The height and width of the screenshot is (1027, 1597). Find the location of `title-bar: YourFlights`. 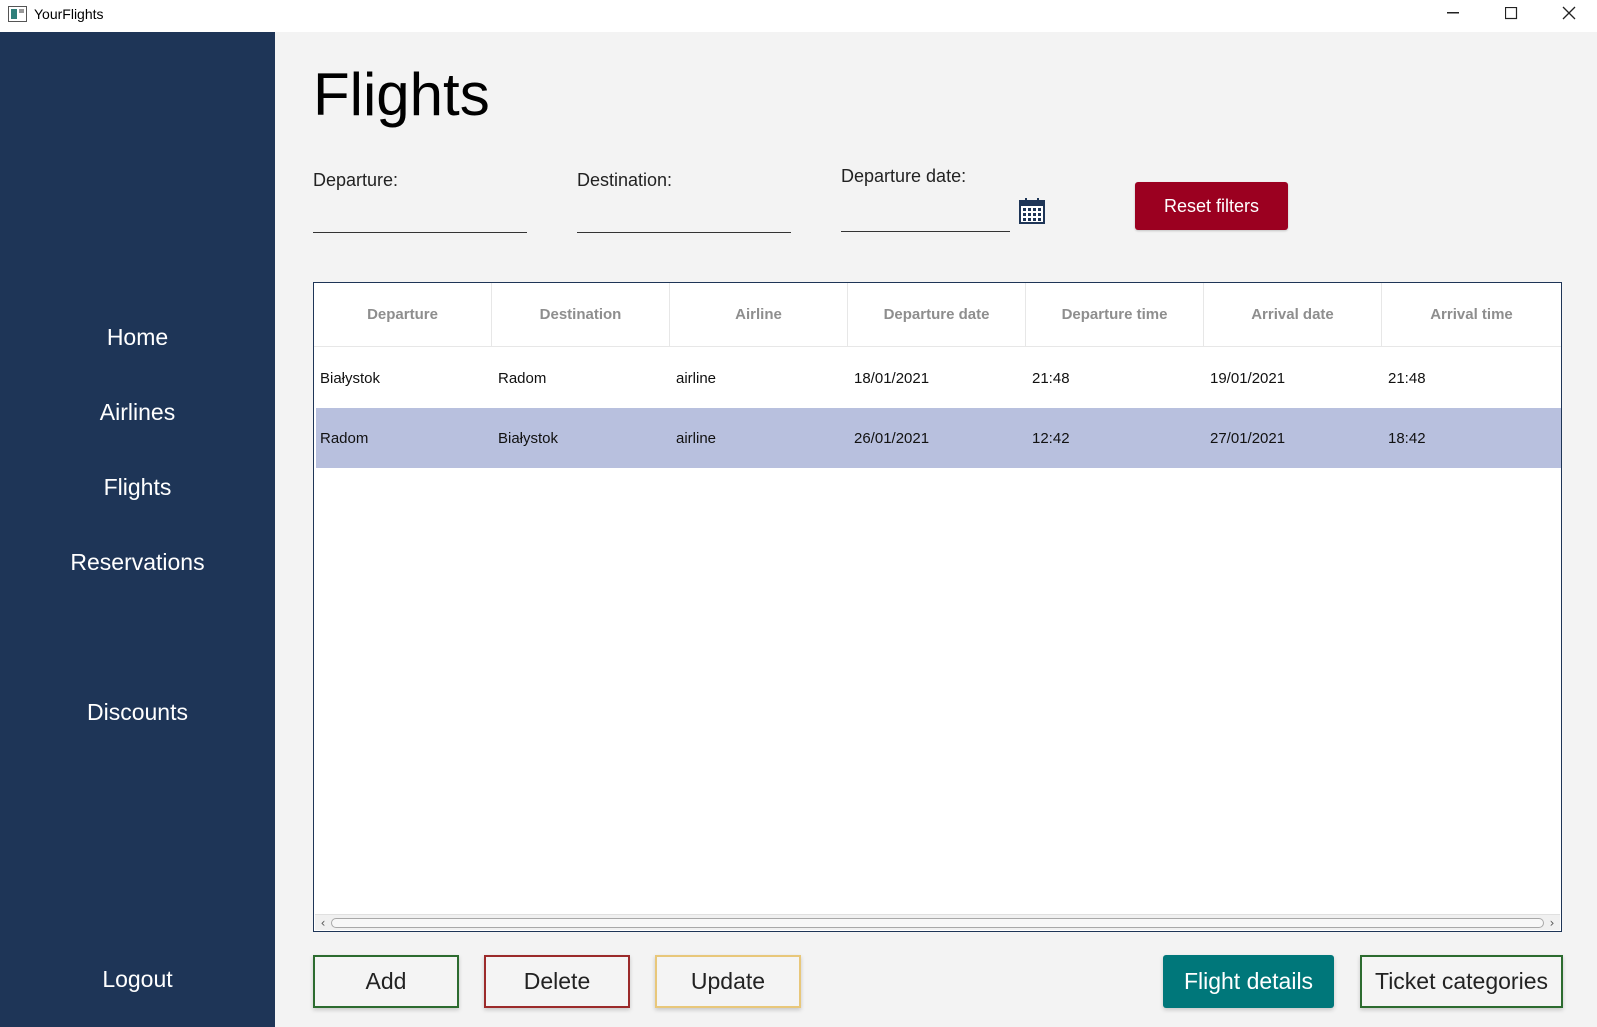

title-bar: YourFlights is located at coordinates (798, 16).